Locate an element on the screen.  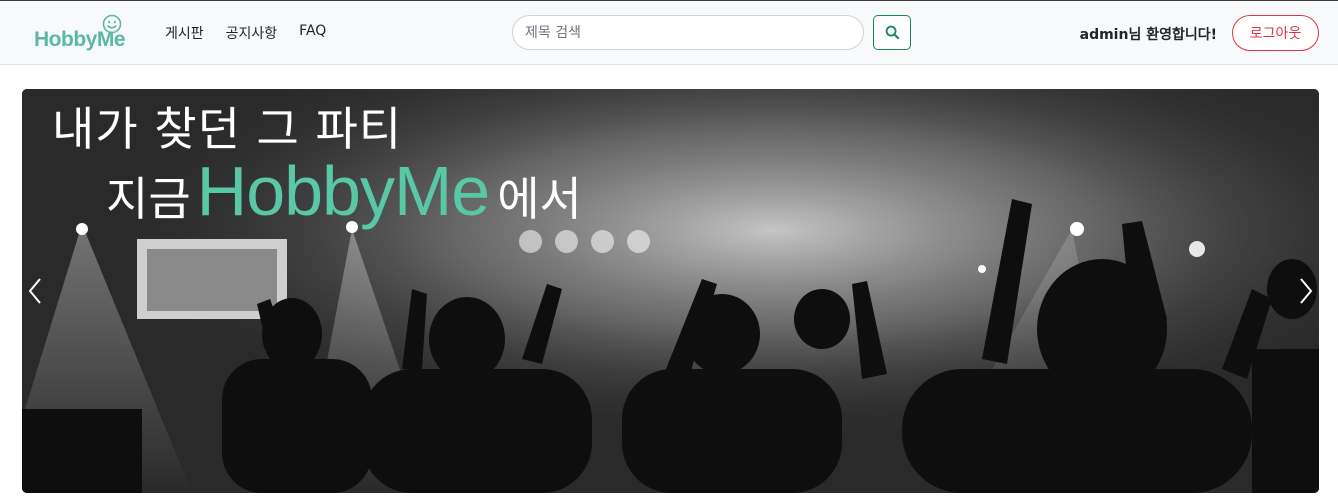
nav-links: 게시판 공지사항 FAQ is located at coordinates (256, 33).